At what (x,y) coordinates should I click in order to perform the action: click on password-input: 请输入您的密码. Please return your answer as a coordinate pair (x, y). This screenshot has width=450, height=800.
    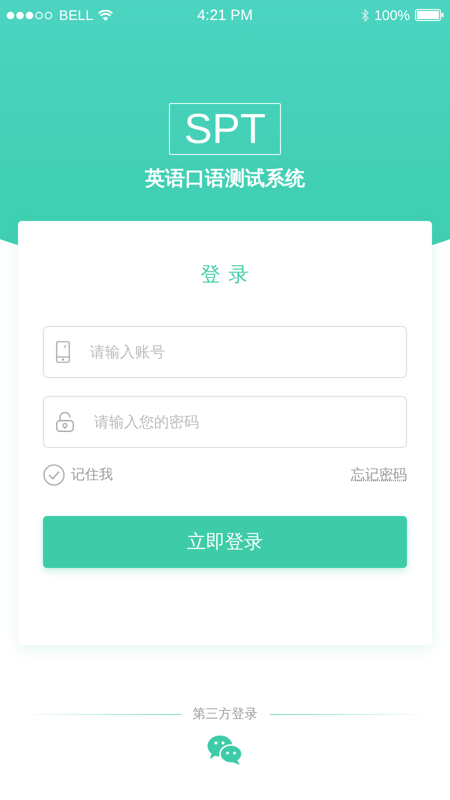
    Looking at the image, I should click on (249, 422).